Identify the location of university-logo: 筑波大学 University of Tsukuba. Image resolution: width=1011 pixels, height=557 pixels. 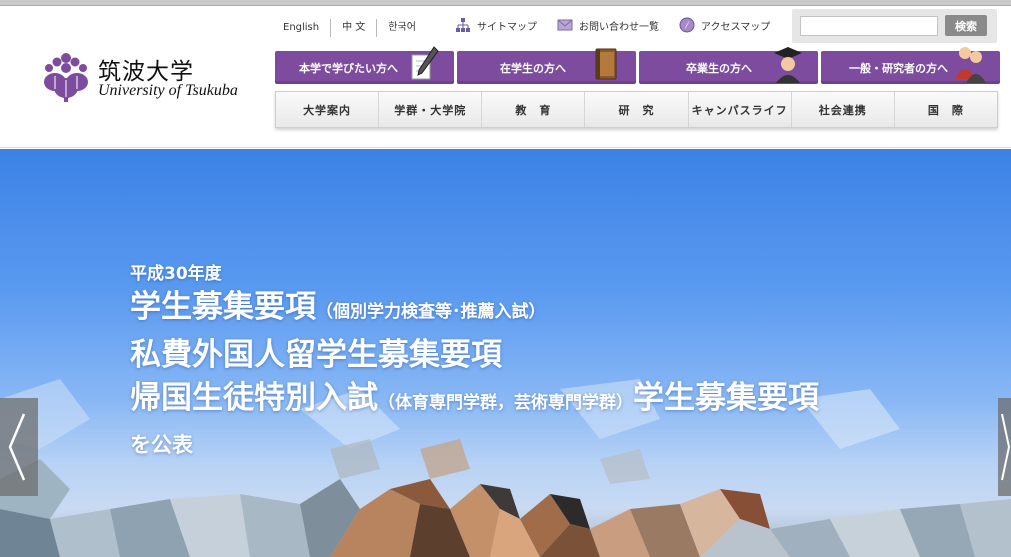
(145, 80).